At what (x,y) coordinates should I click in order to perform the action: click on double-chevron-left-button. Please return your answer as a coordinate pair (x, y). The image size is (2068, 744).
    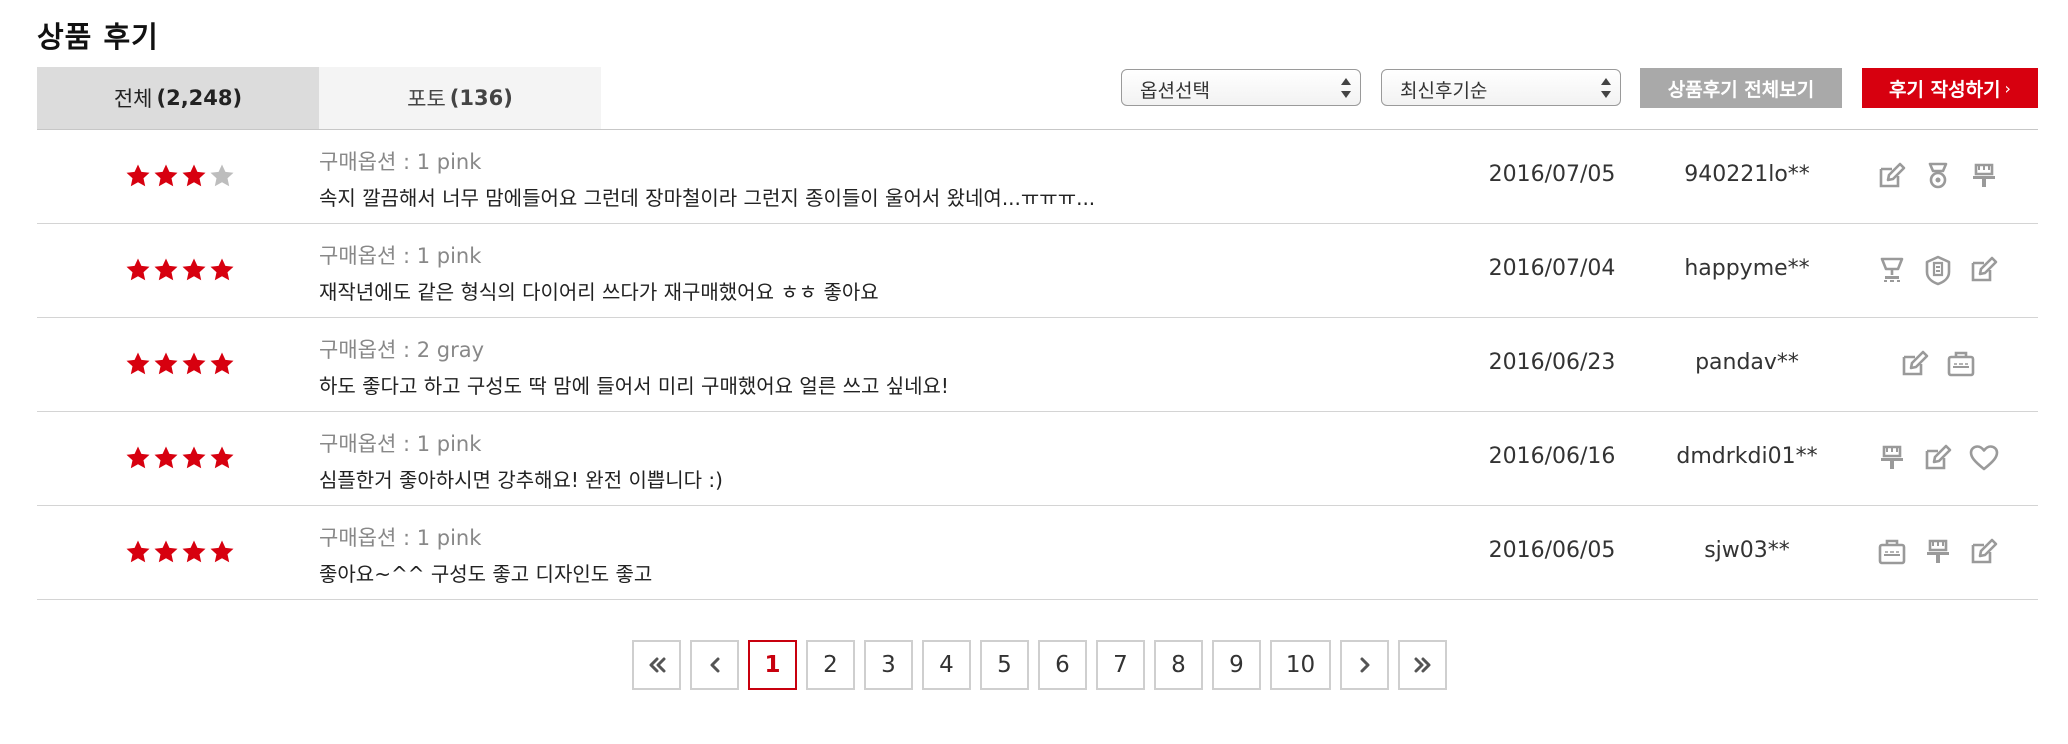
    Looking at the image, I should click on (656, 665).